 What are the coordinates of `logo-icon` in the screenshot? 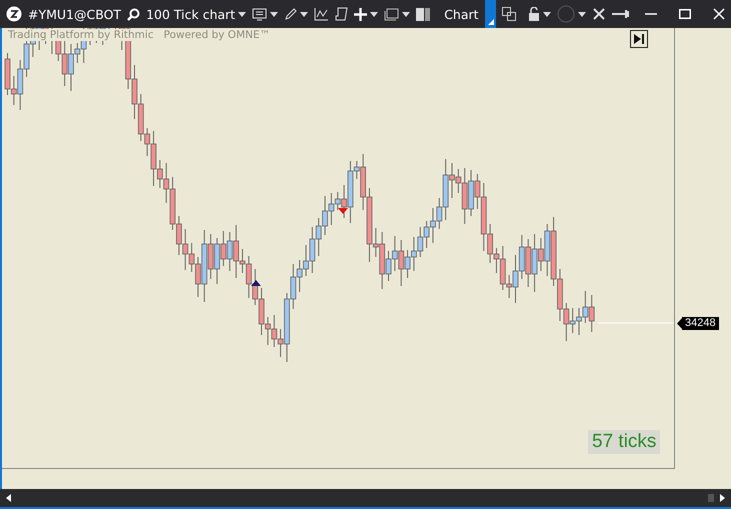 It's located at (14, 14).